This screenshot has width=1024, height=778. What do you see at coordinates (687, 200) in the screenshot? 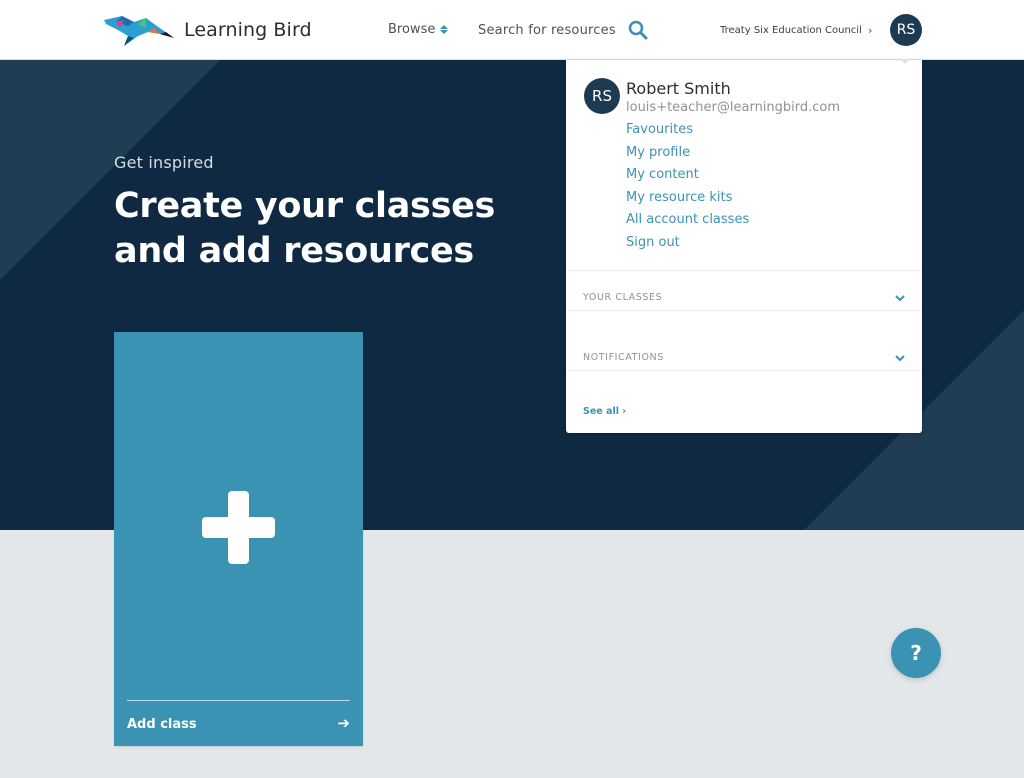
I see `menu-item-my-resource-kits: My resource kits` at bounding box center [687, 200].